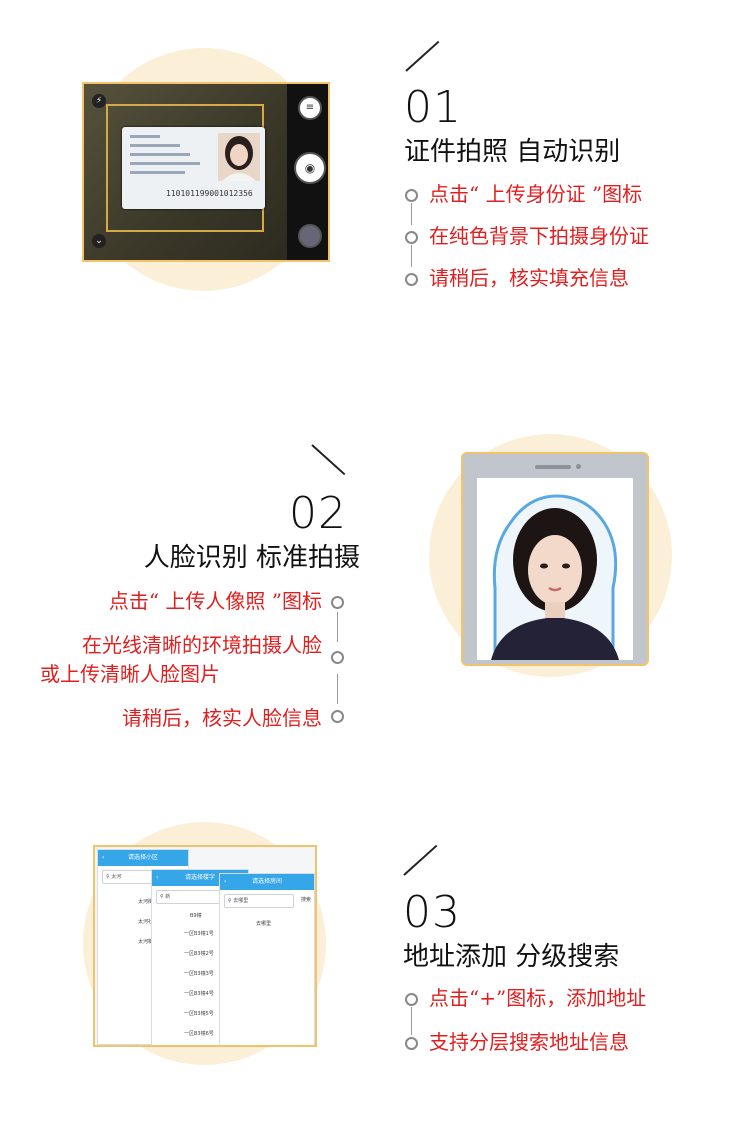 The image size is (750, 1137). I want to click on id-card-camera-preview: ⚡ ⌄ 110101199001012356 ≡ ◉, so click(206, 172).